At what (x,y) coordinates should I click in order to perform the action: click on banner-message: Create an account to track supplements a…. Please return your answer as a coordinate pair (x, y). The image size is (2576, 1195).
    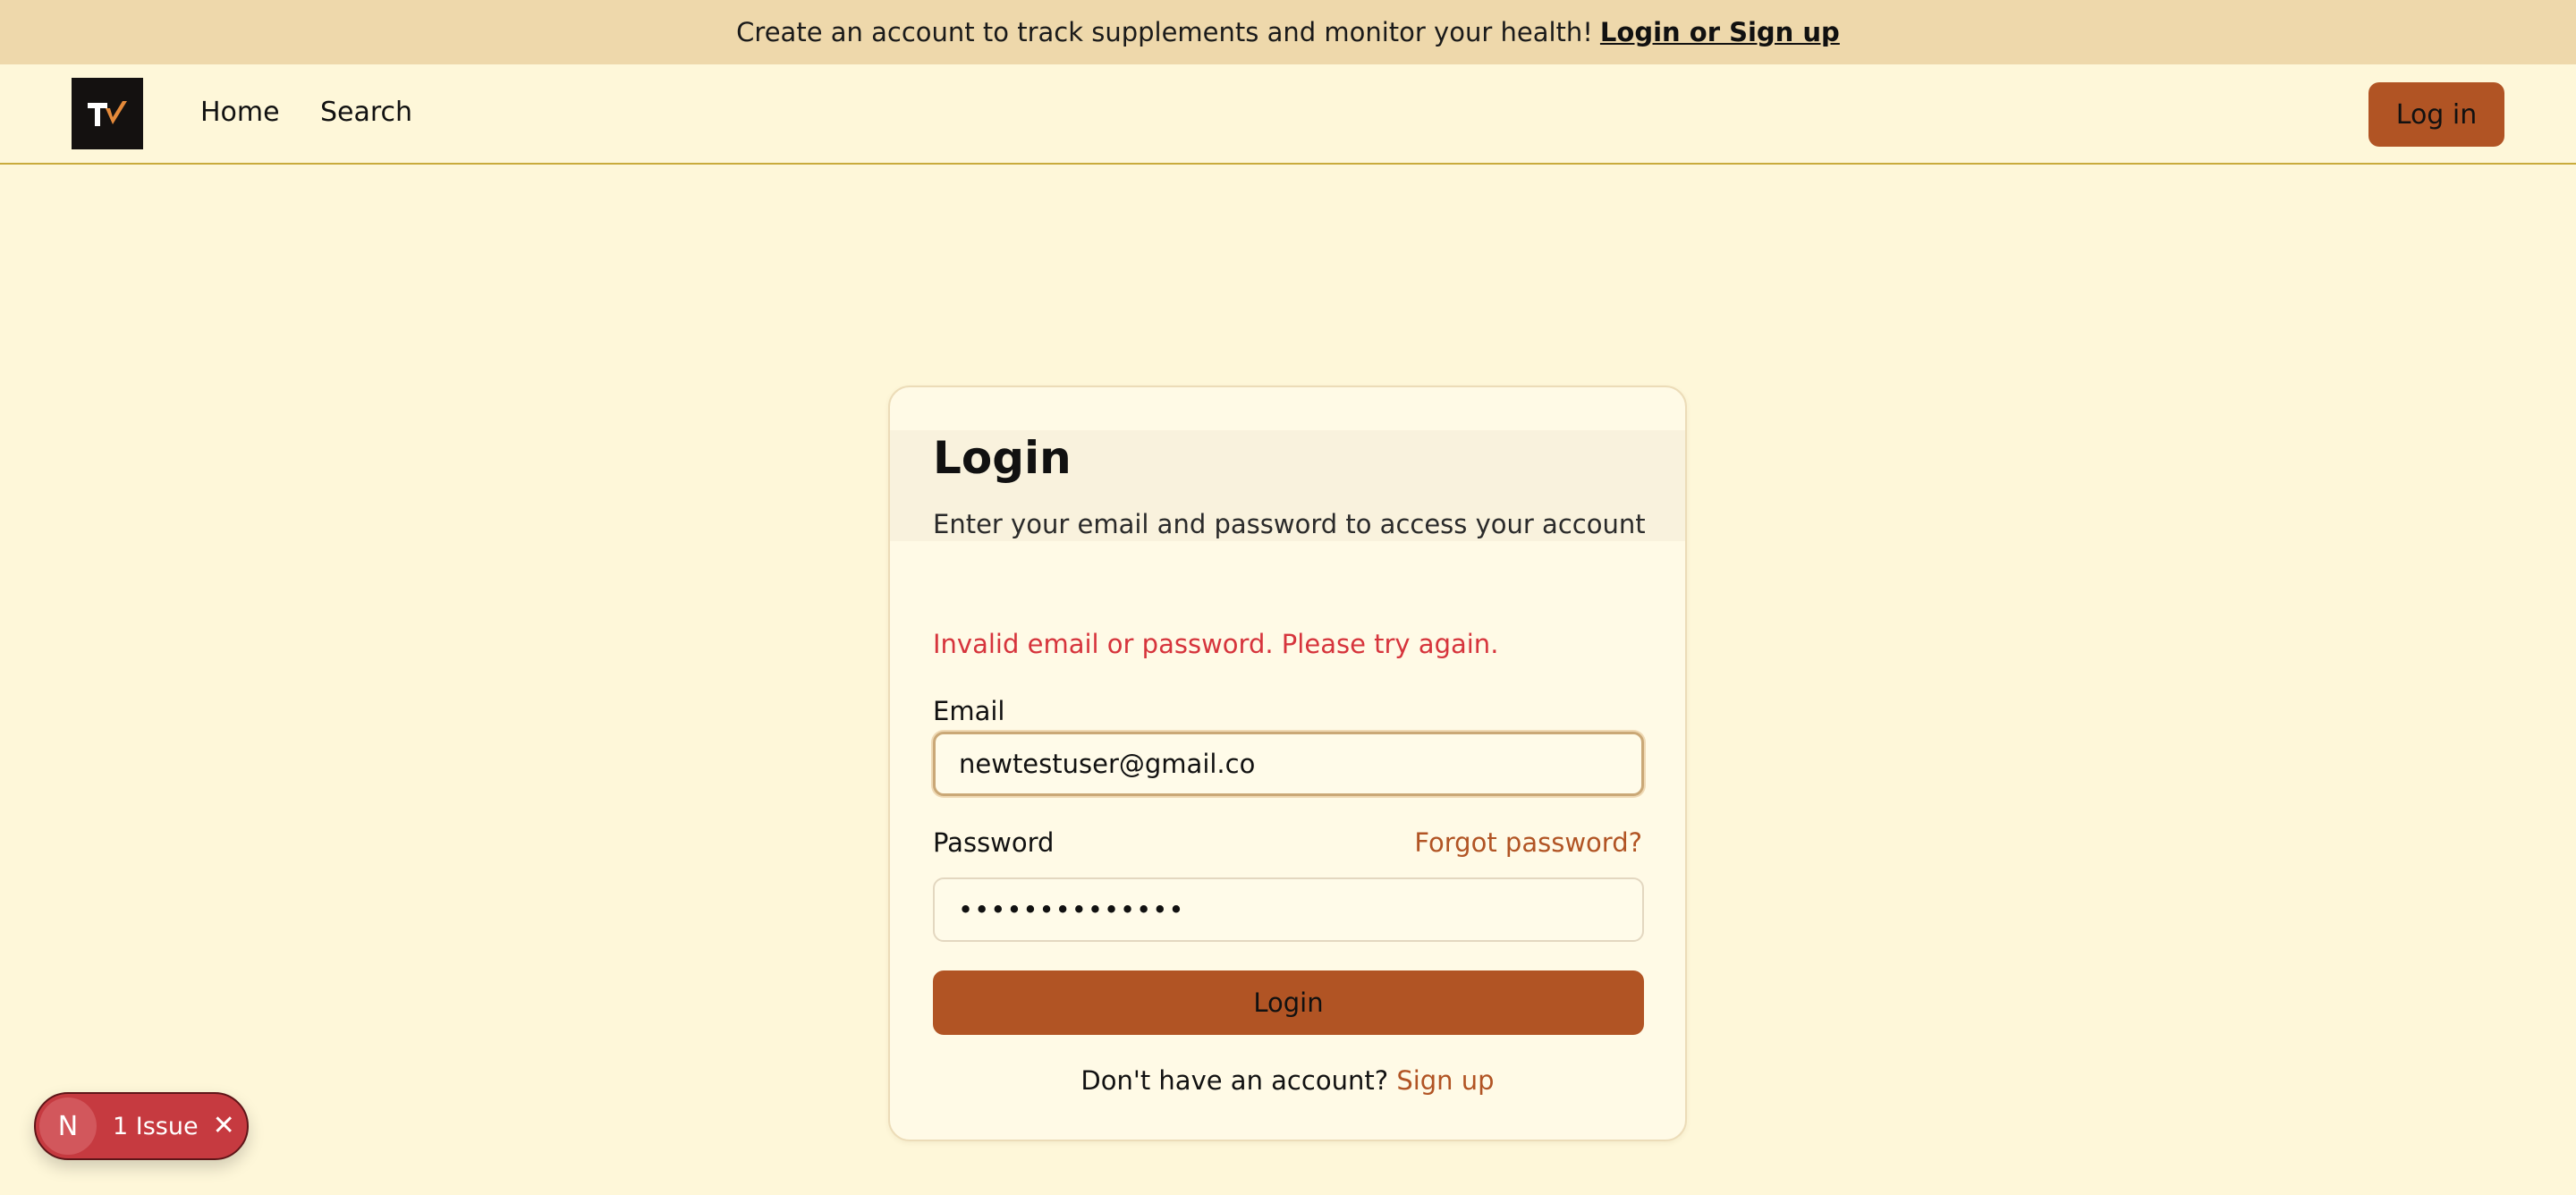
    Looking at the image, I should click on (1164, 32).